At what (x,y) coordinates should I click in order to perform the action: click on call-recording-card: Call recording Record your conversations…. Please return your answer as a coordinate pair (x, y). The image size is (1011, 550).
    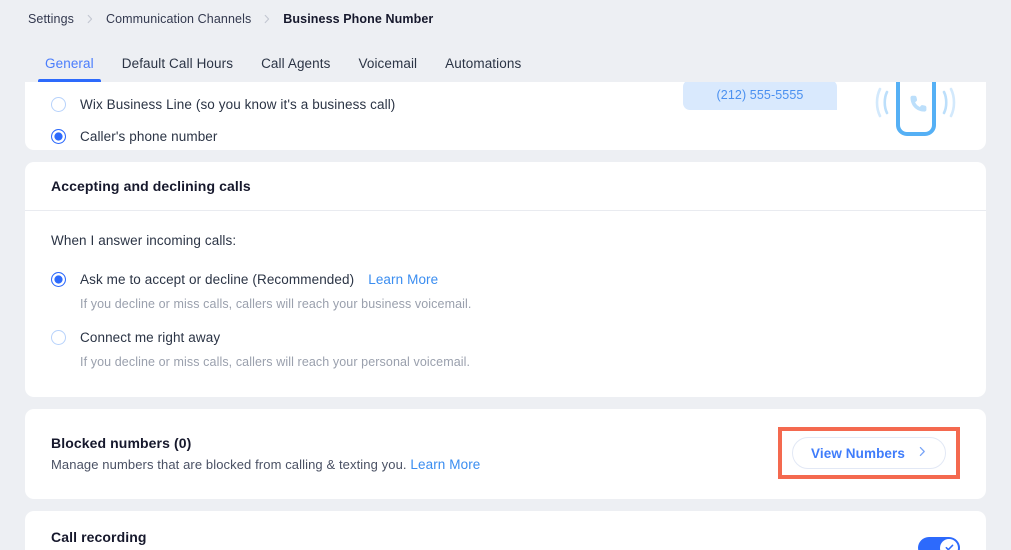
    Looking at the image, I should click on (505, 530).